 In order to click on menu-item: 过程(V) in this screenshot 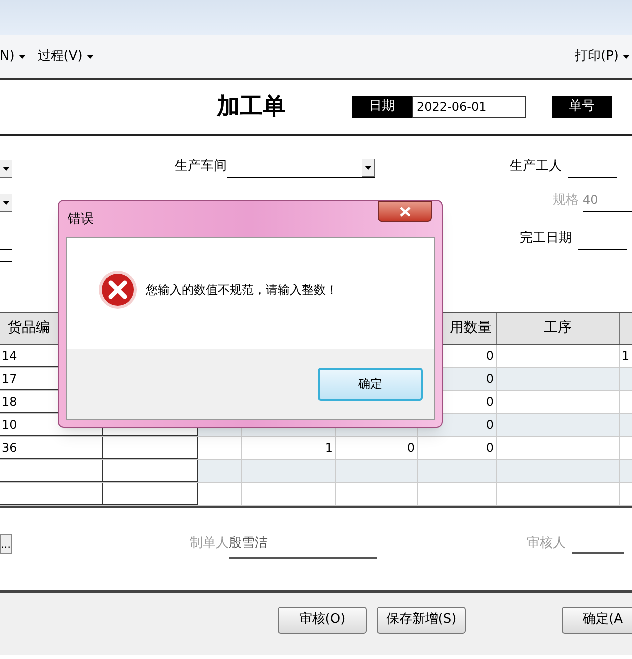, I will do `click(66, 56)`.